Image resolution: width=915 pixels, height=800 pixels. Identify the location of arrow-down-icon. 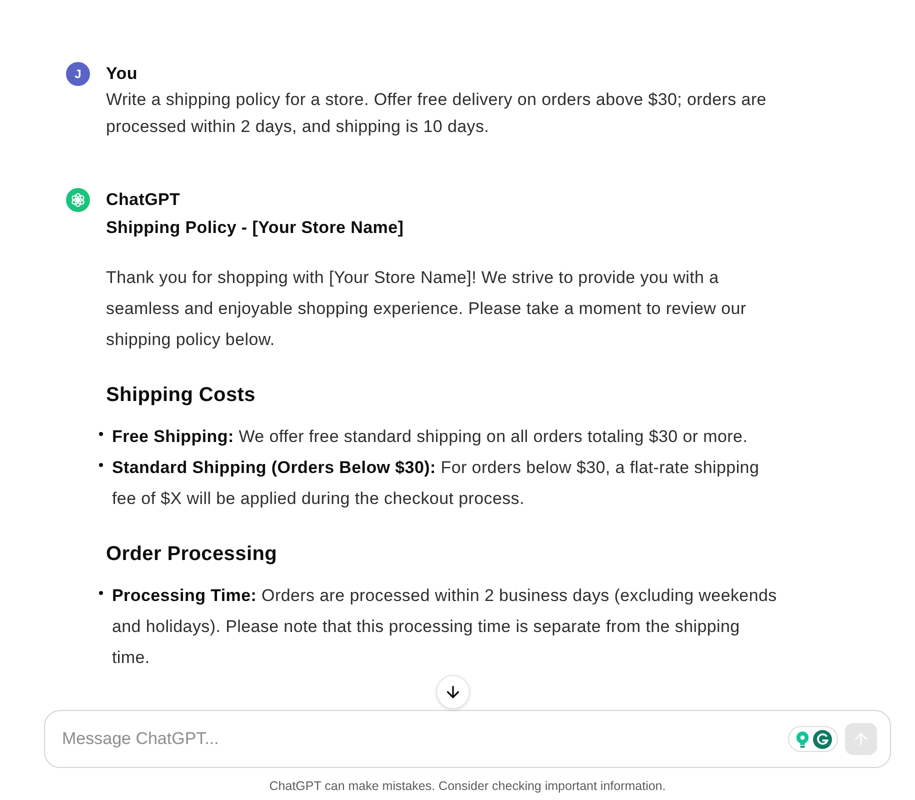
(453, 692).